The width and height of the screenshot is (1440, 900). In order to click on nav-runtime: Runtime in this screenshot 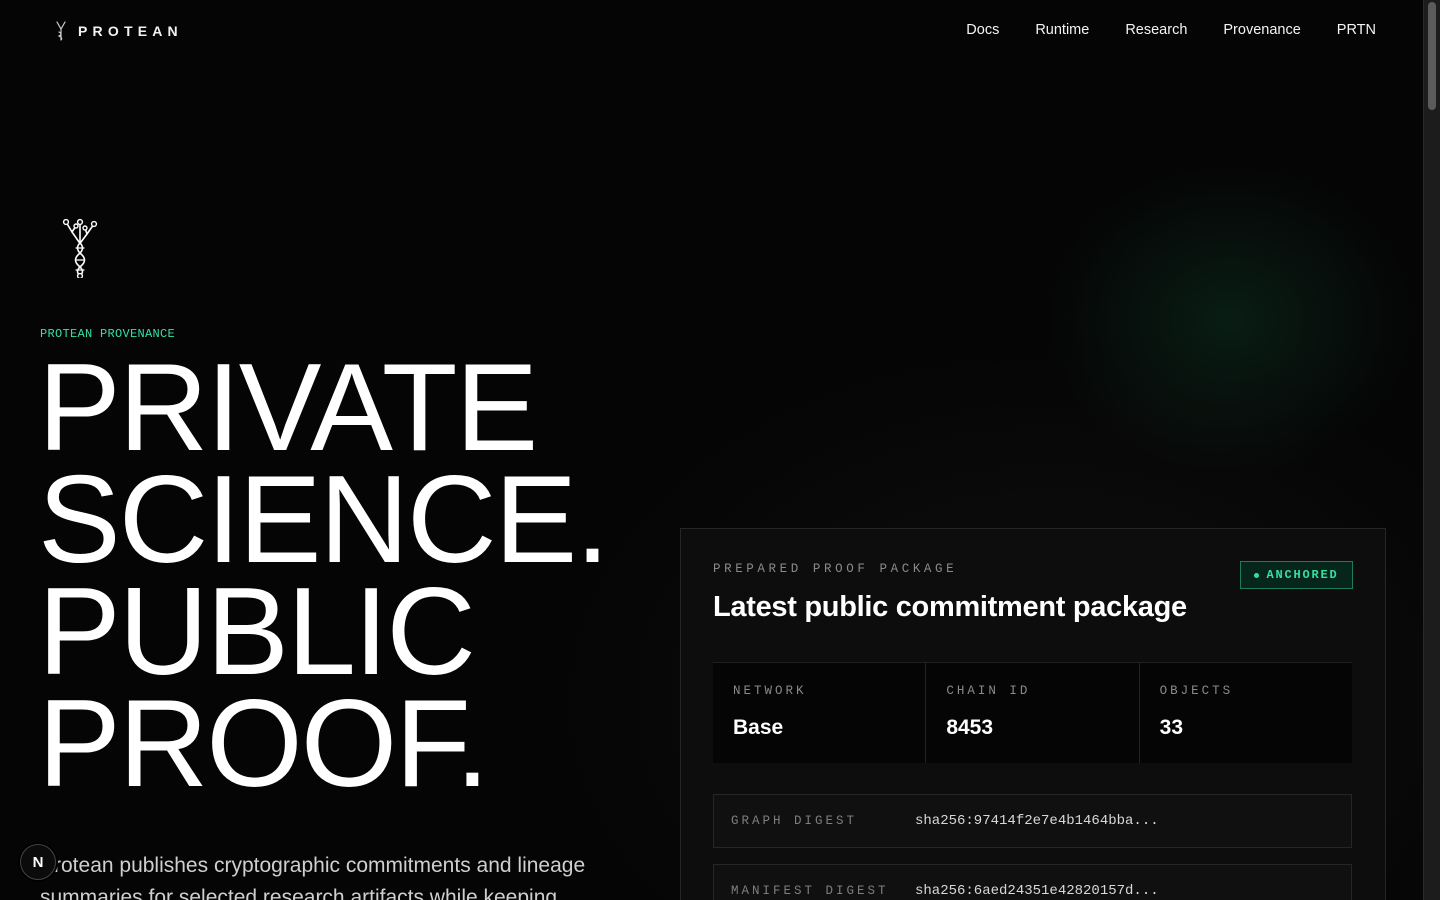, I will do `click(1062, 30)`.